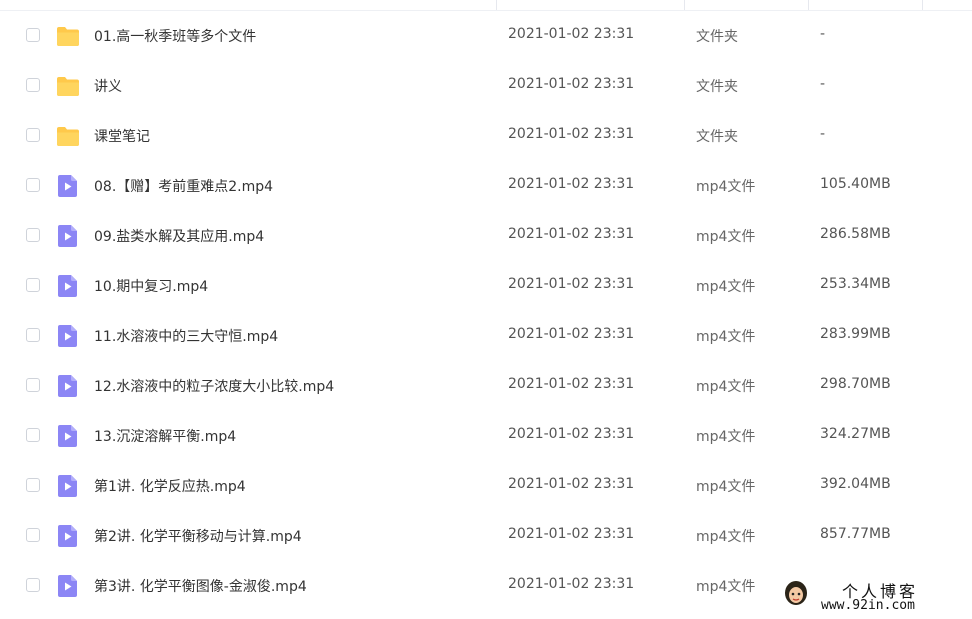  Describe the element at coordinates (855, 284) in the screenshot. I see `file-size: 253.34MB` at that location.